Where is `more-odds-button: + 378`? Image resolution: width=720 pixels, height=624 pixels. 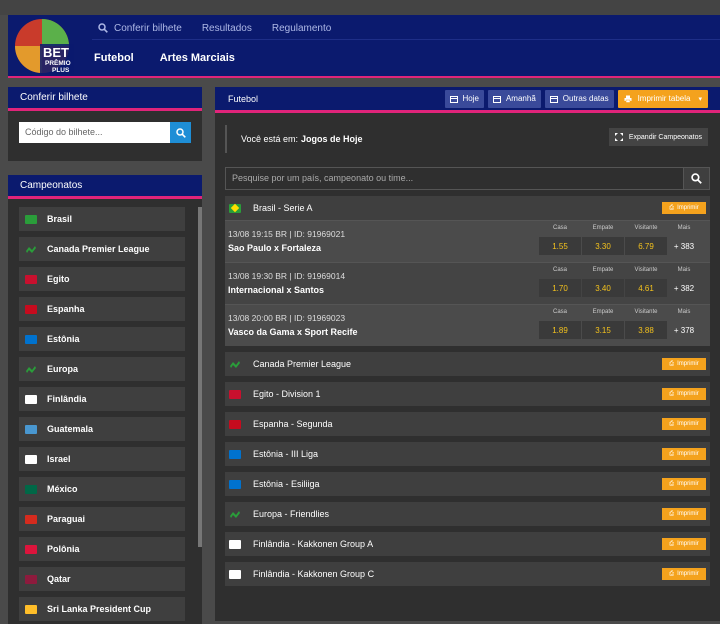
more-odds-button: + 378 is located at coordinates (684, 330).